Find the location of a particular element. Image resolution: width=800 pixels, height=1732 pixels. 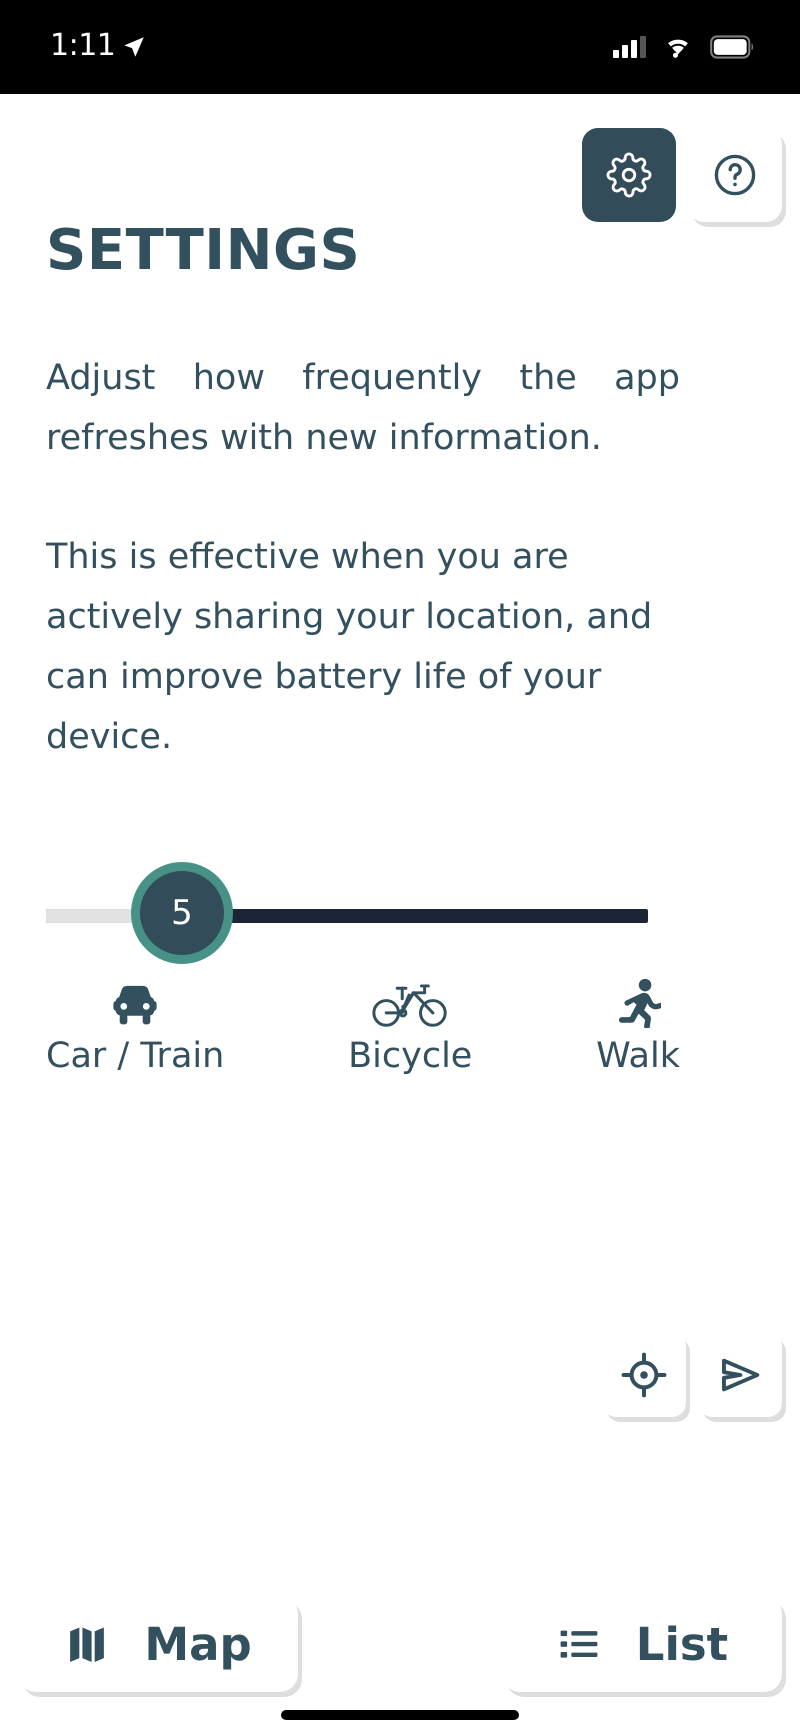

mode-label: Walk is located at coordinates (638, 1056).